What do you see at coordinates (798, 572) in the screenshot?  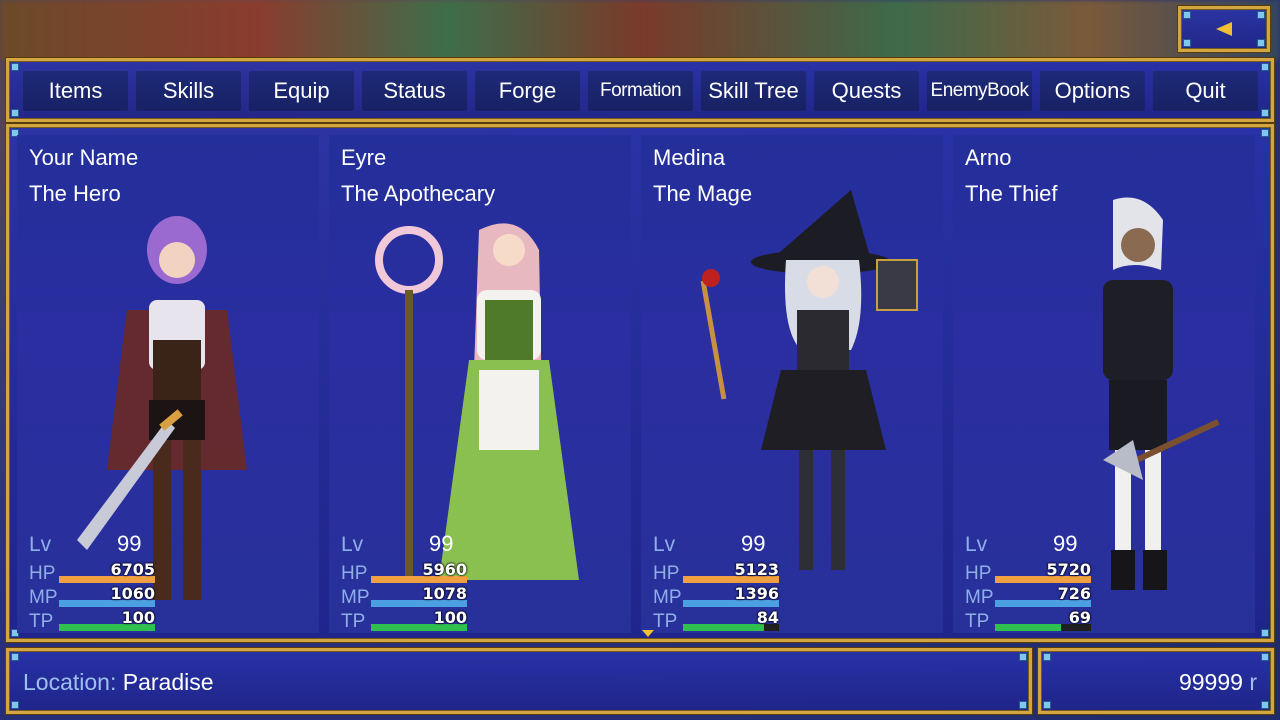 I see `hp-gauge: HP 5123` at bounding box center [798, 572].